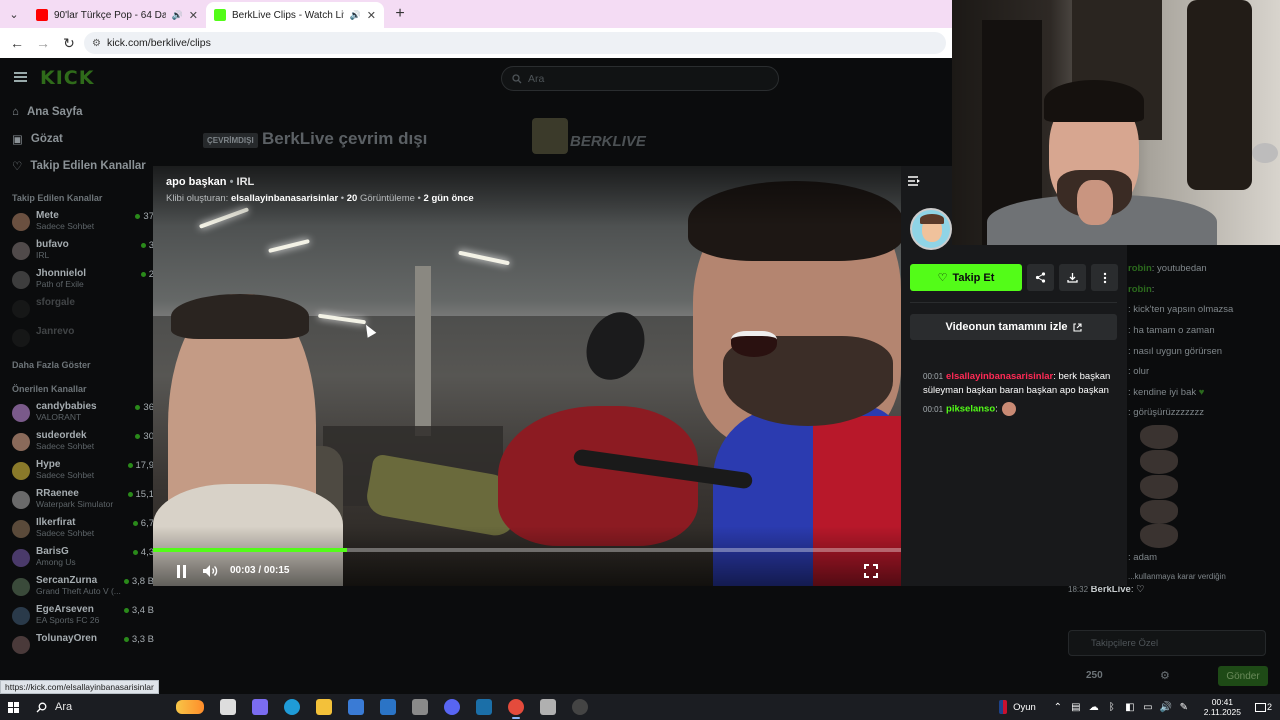 Image resolution: width=1280 pixels, height=720 pixels. What do you see at coordinates (1143, 557) in the screenshot?
I see `chat-line: : adam` at bounding box center [1143, 557].